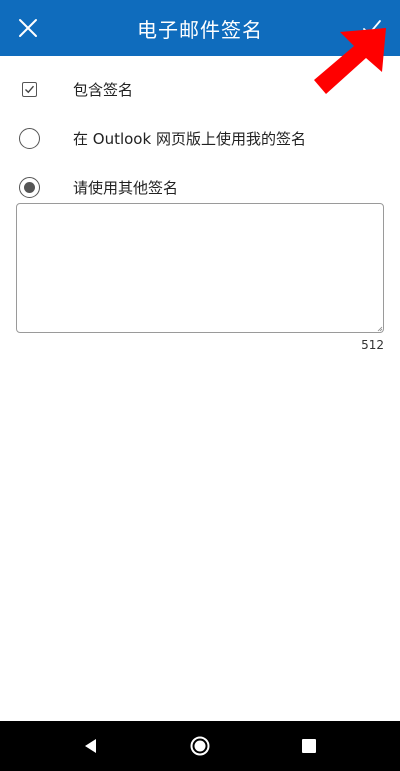 The image size is (400, 771). I want to click on nav-home-button, so click(200, 746).